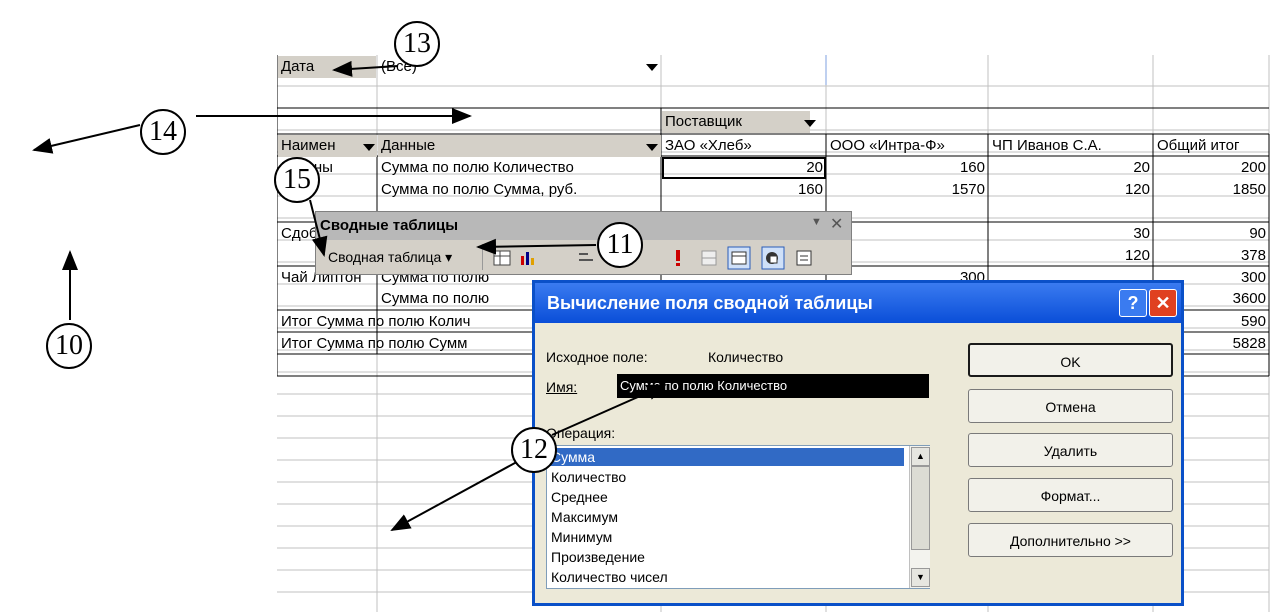 Image resolution: width=1278 pixels, height=612 pixels. I want to click on value-cell: 90, so click(1257, 233).